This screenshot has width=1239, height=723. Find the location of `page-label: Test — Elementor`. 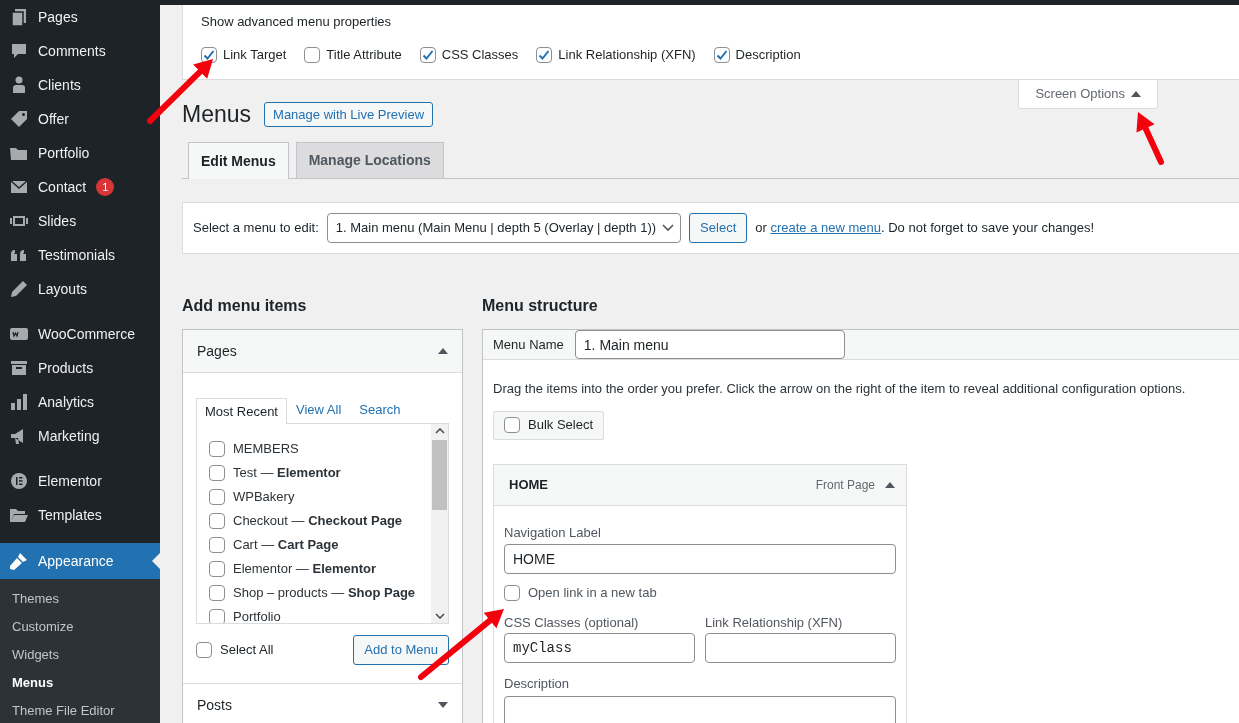

page-label: Test — Elementor is located at coordinates (287, 473).